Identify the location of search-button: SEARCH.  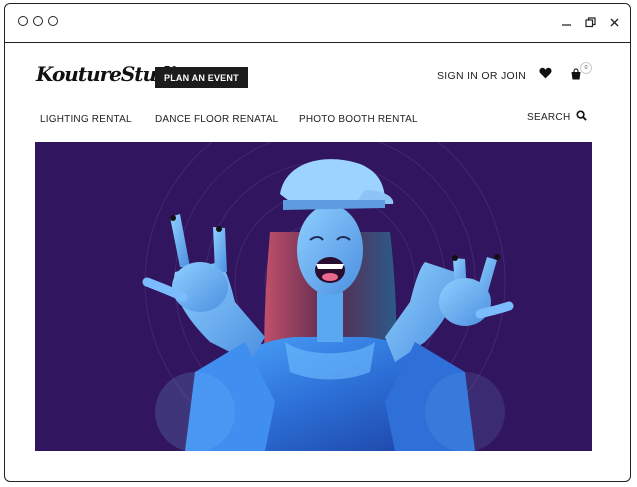
(557, 117).